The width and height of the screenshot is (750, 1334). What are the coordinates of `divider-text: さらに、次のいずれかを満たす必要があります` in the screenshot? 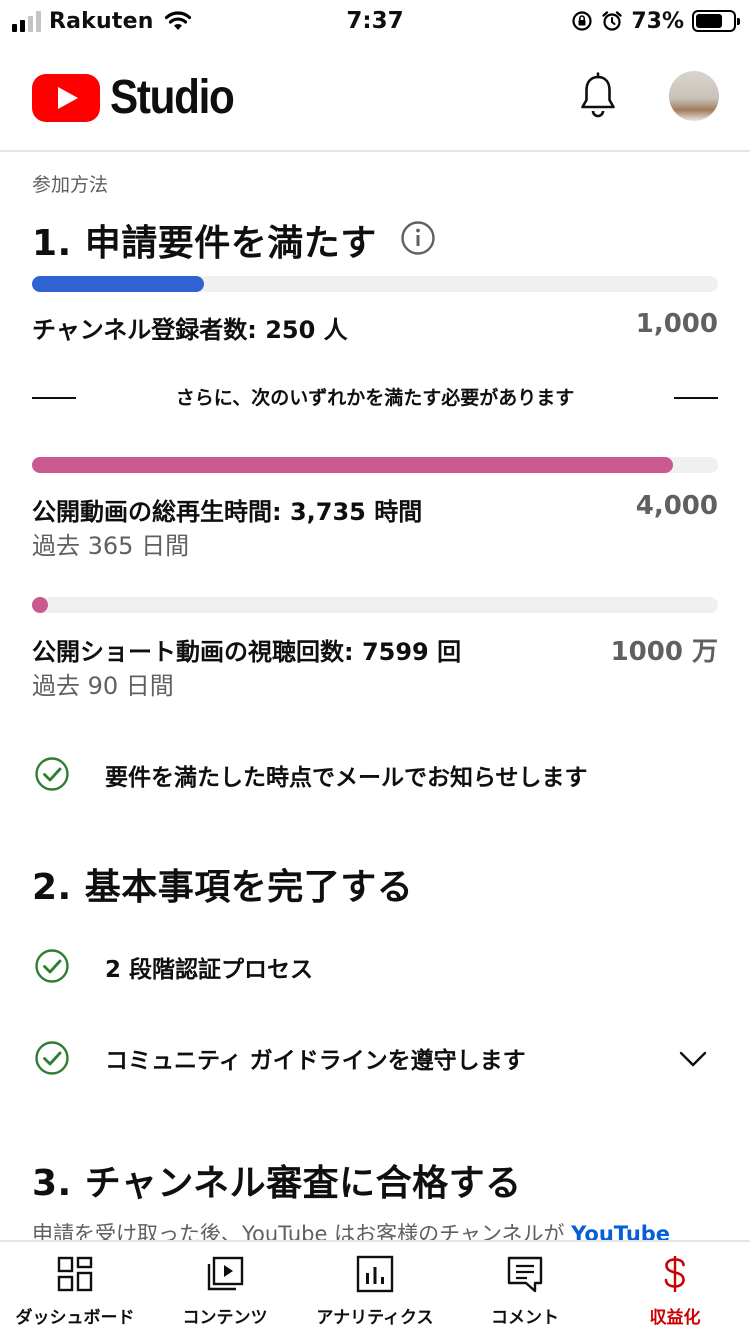 It's located at (375, 398).